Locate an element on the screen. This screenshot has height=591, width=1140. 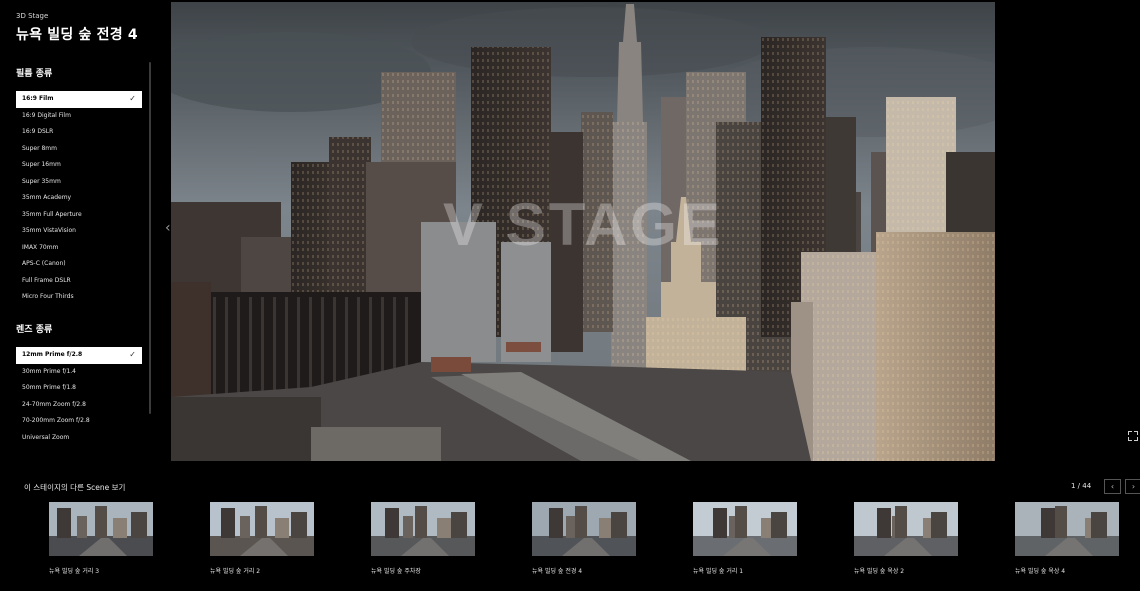
lens-option: 70-200mm Zoom f/2.8 is located at coordinates (79, 421).